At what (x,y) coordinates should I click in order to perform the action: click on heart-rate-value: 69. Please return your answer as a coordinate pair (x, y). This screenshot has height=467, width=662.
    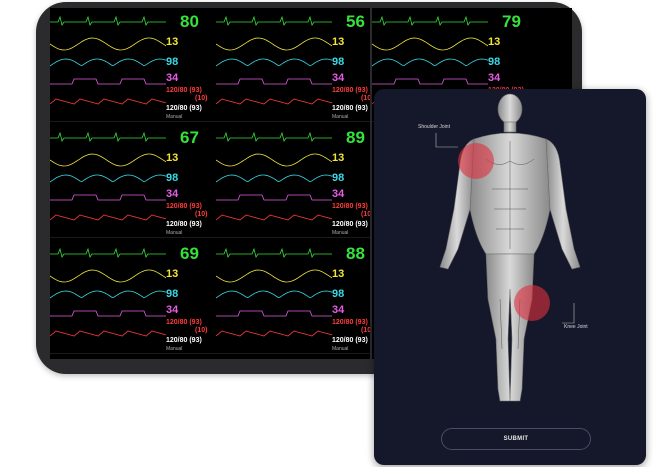
    Looking at the image, I should click on (189, 253).